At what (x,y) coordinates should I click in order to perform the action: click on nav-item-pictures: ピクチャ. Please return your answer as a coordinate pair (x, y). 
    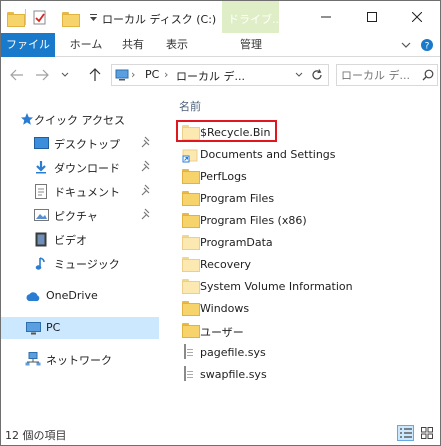
    Looking at the image, I should click on (80, 215).